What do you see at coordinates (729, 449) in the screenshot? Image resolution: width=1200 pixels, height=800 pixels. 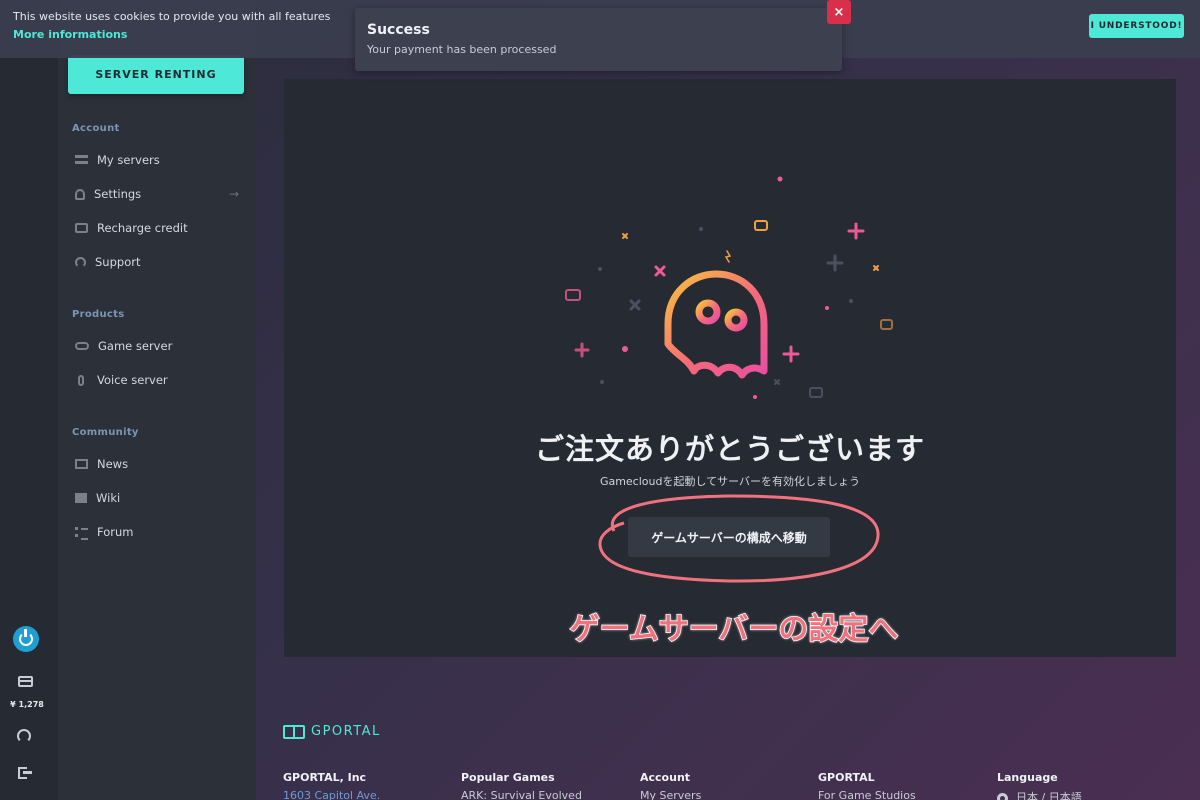 I see `thank-you-heading: ご注文ありがとうございます` at bounding box center [729, 449].